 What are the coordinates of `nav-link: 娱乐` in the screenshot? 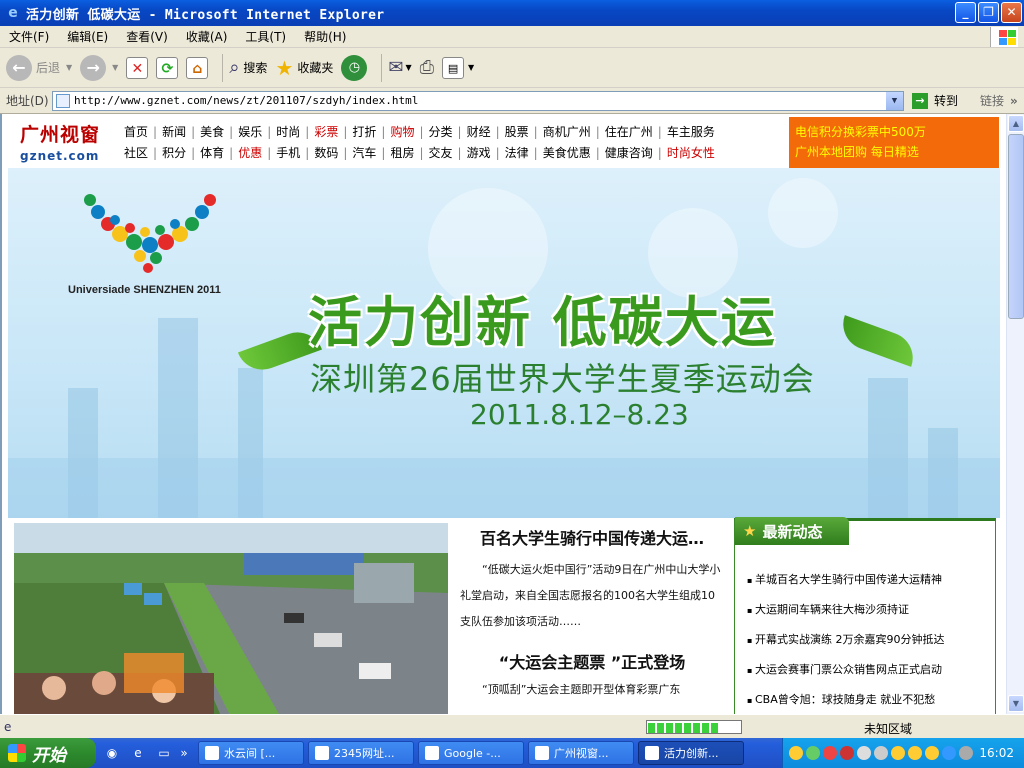 It's located at (250, 131).